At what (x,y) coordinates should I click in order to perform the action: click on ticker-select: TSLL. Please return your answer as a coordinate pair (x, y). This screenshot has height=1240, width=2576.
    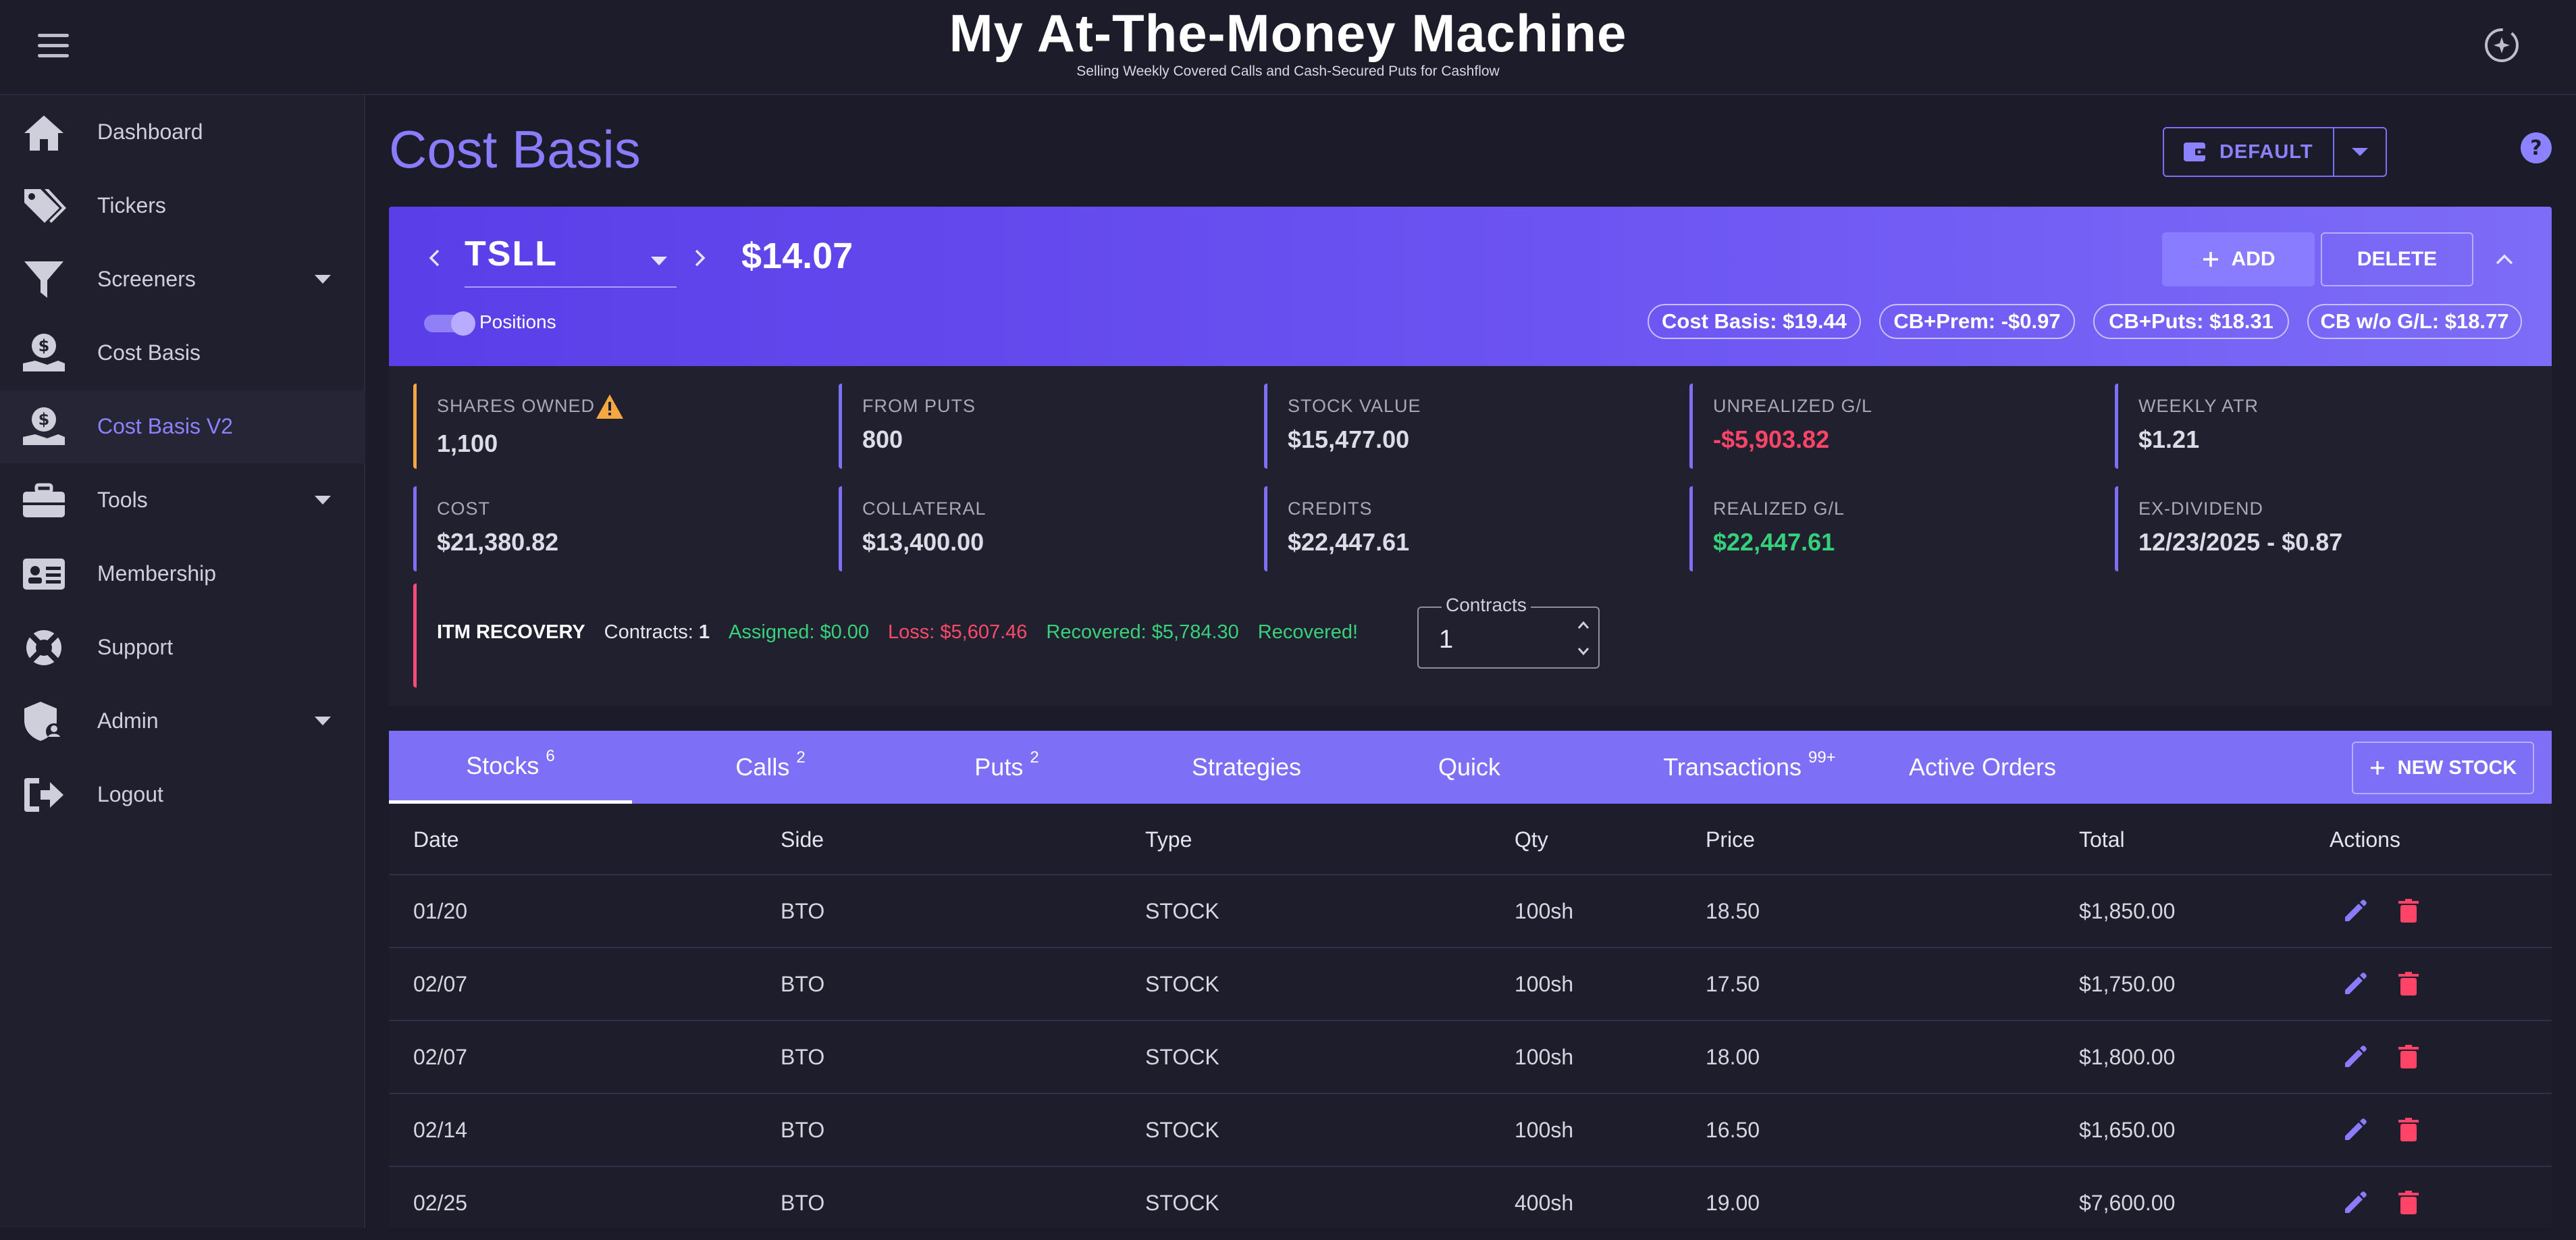
    Looking at the image, I should click on (571, 257).